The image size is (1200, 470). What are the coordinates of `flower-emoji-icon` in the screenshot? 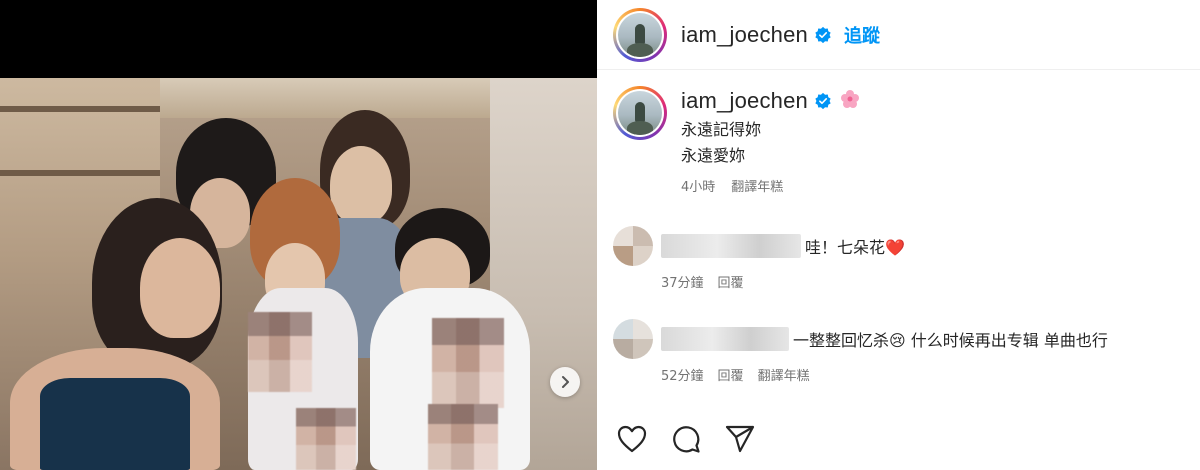 It's located at (850, 101).